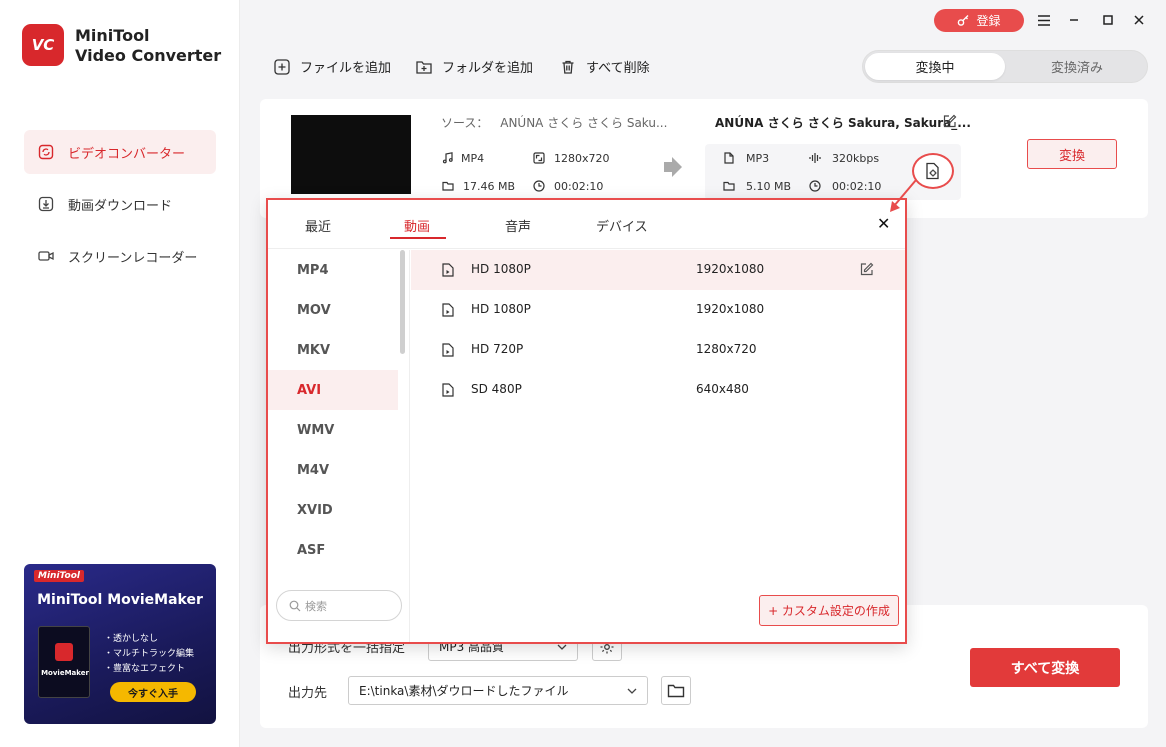 Image resolution: width=1166 pixels, height=747 pixels. Describe the element at coordinates (64, 662) in the screenshot. I see `moviemaker-box-image: MovieMaker` at that location.